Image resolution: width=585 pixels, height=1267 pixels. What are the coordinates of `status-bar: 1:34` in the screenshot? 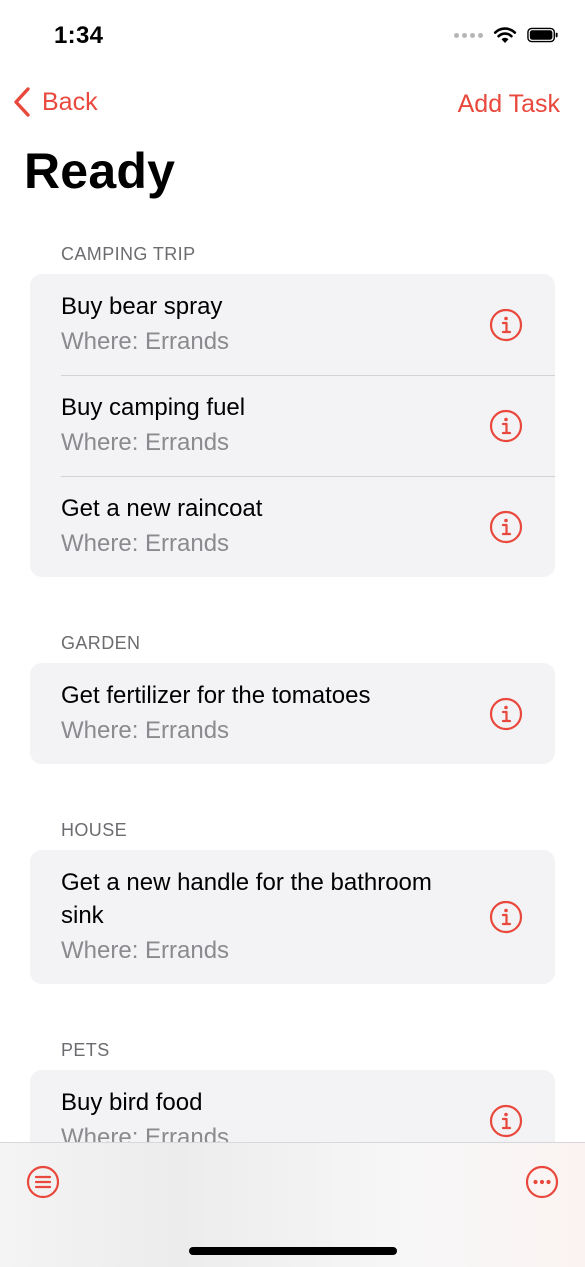 It's located at (292, 35).